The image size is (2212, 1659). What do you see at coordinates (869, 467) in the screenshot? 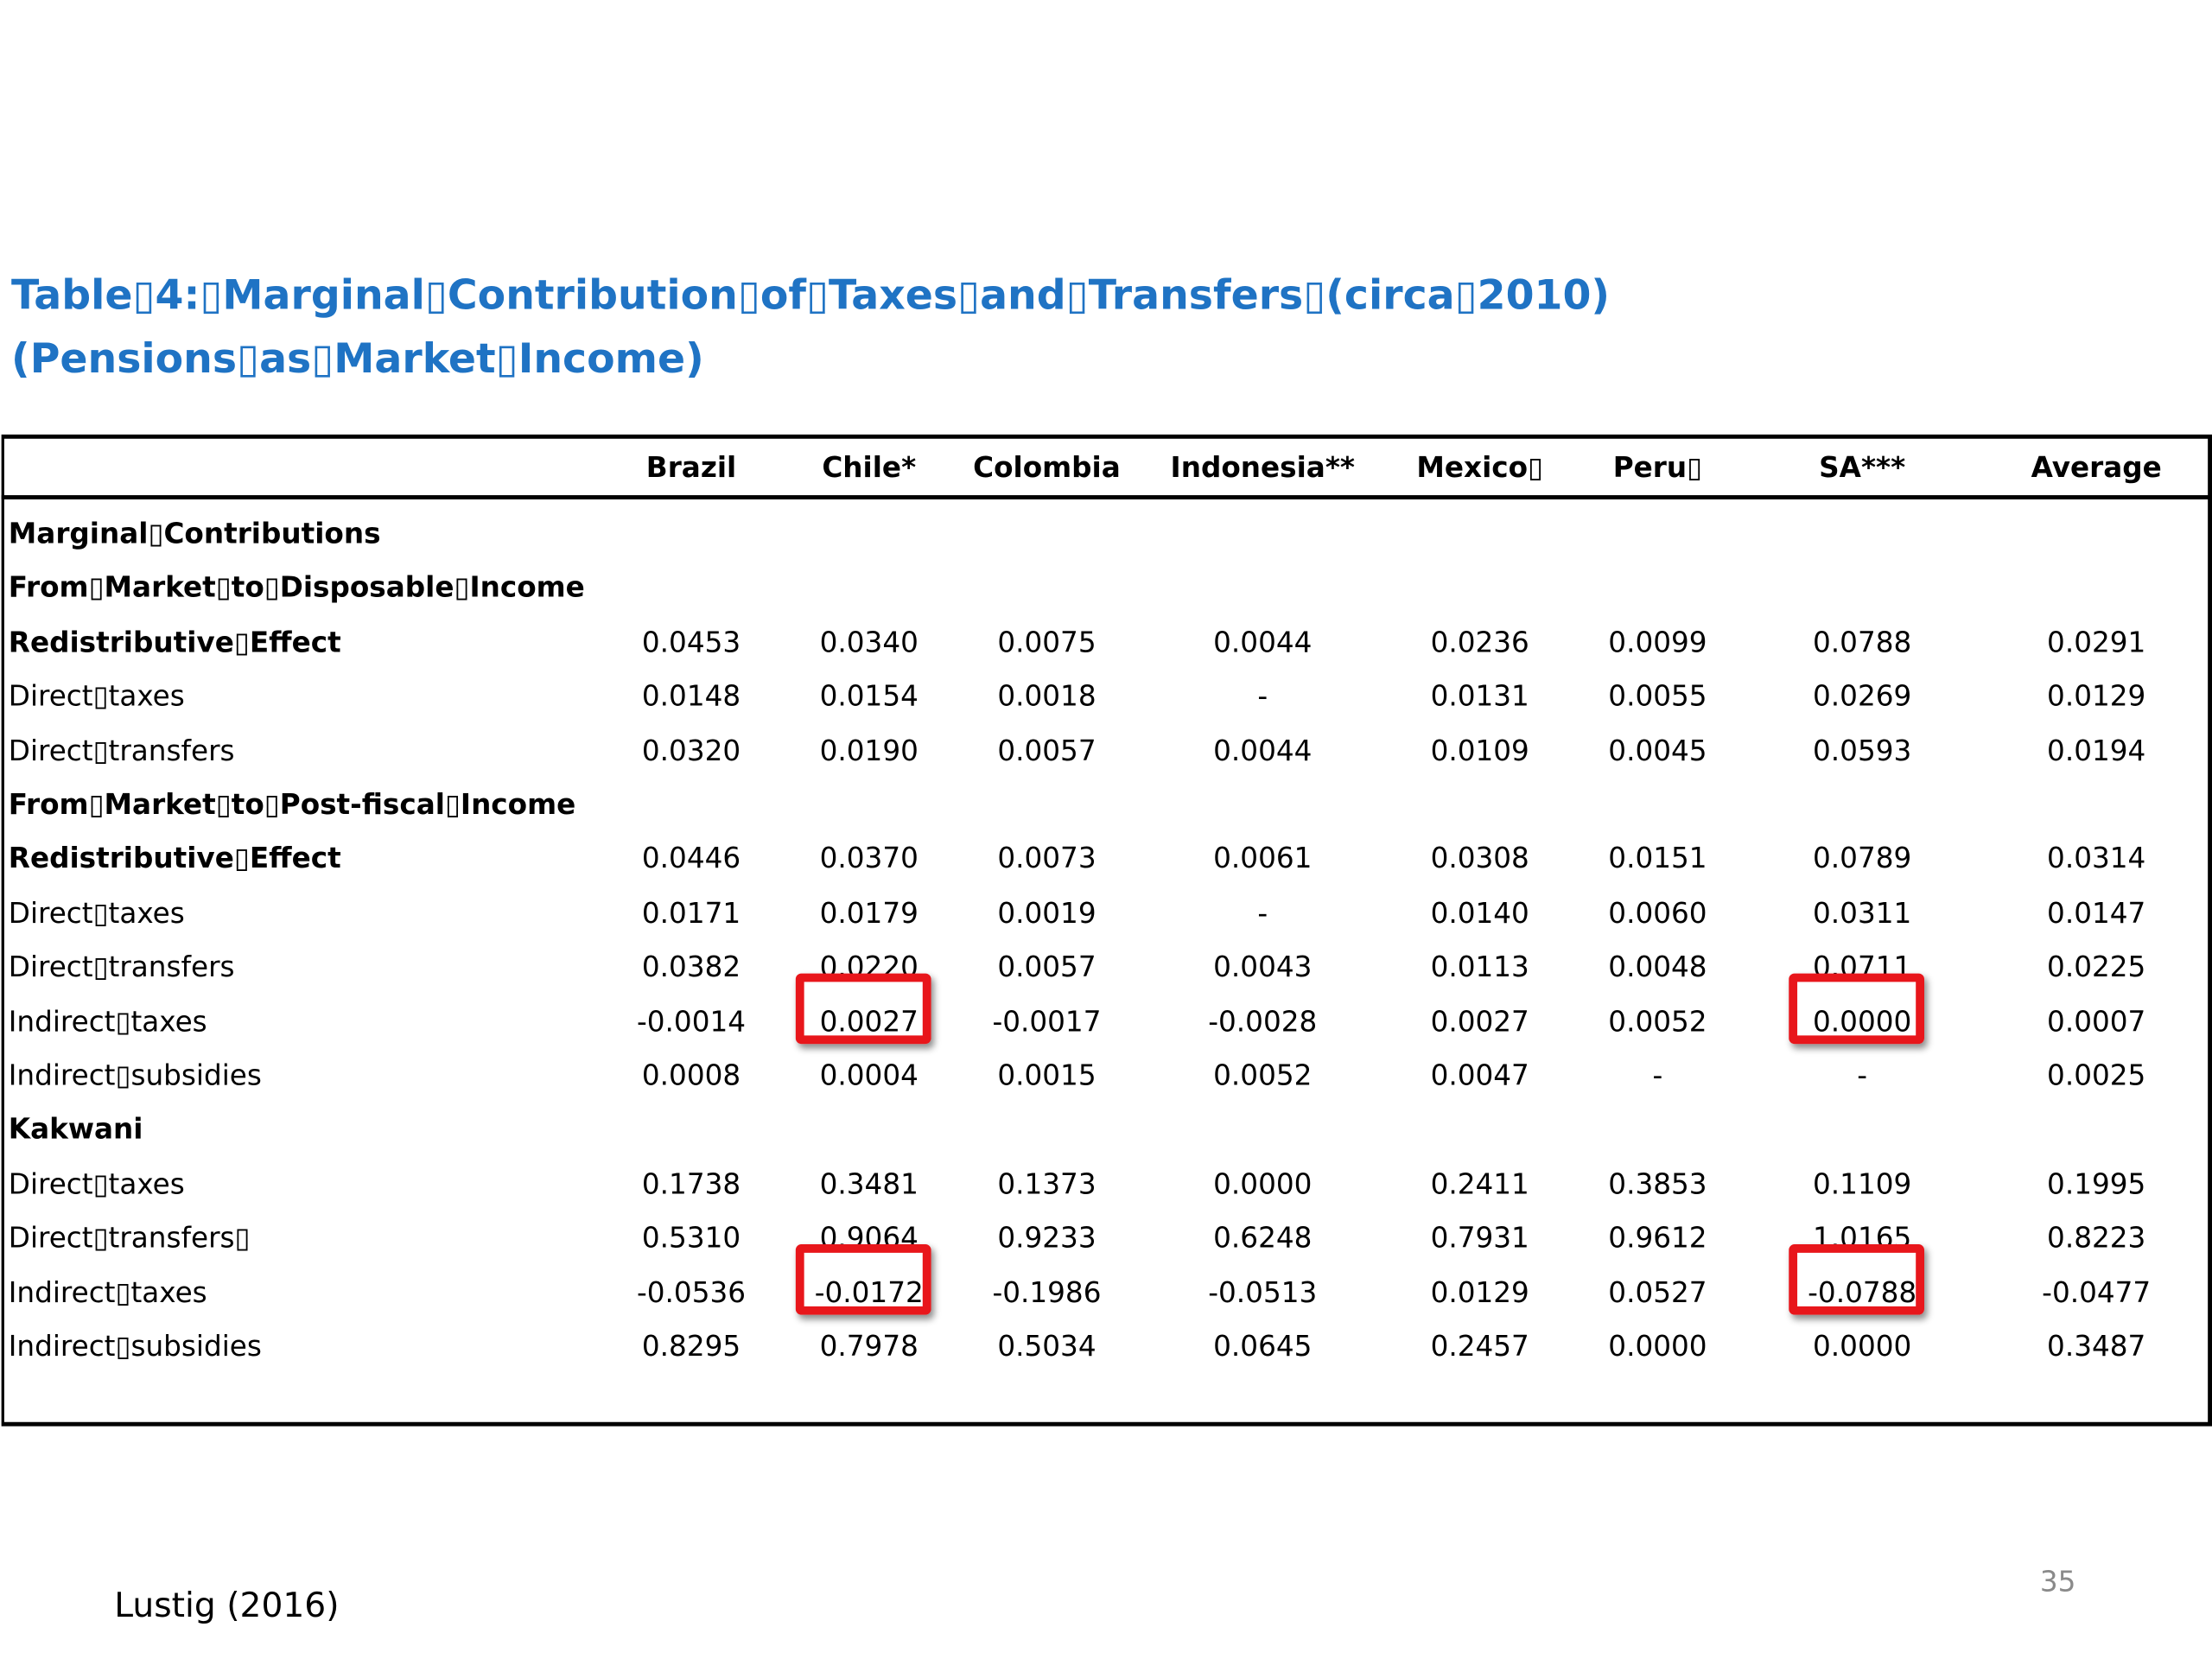
I see `column-header-chile: Chile*` at bounding box center [869, 467].